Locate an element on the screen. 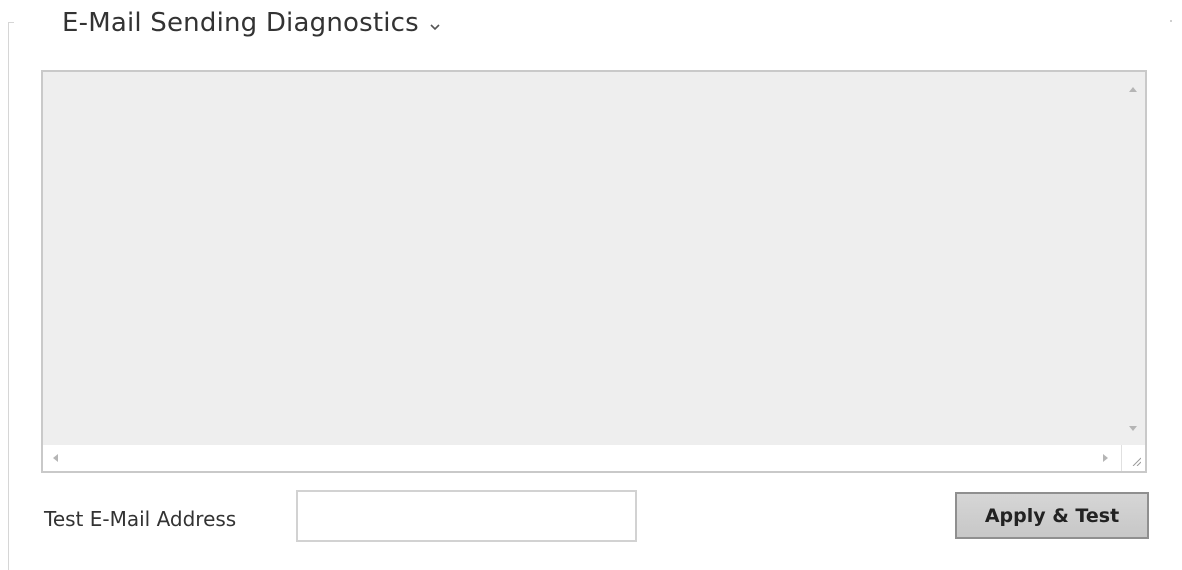  section-header-toggle: E-Mail Sending Diagnostics is located at coordinates (251, 23).